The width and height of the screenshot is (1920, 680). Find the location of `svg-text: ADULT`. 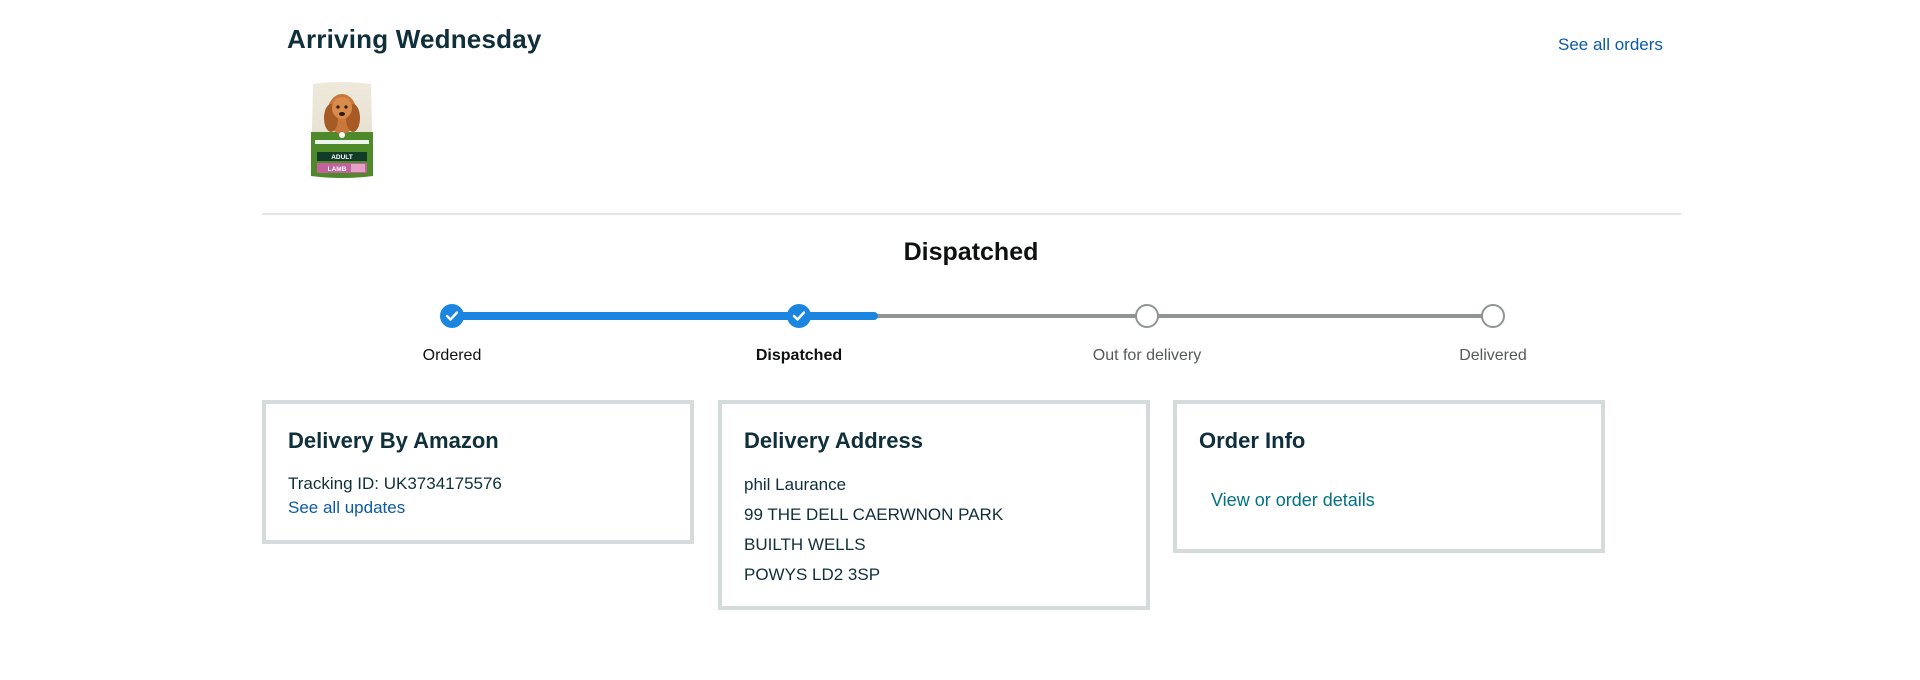

svg-text: ADULT is located at coordinates (342, 157).